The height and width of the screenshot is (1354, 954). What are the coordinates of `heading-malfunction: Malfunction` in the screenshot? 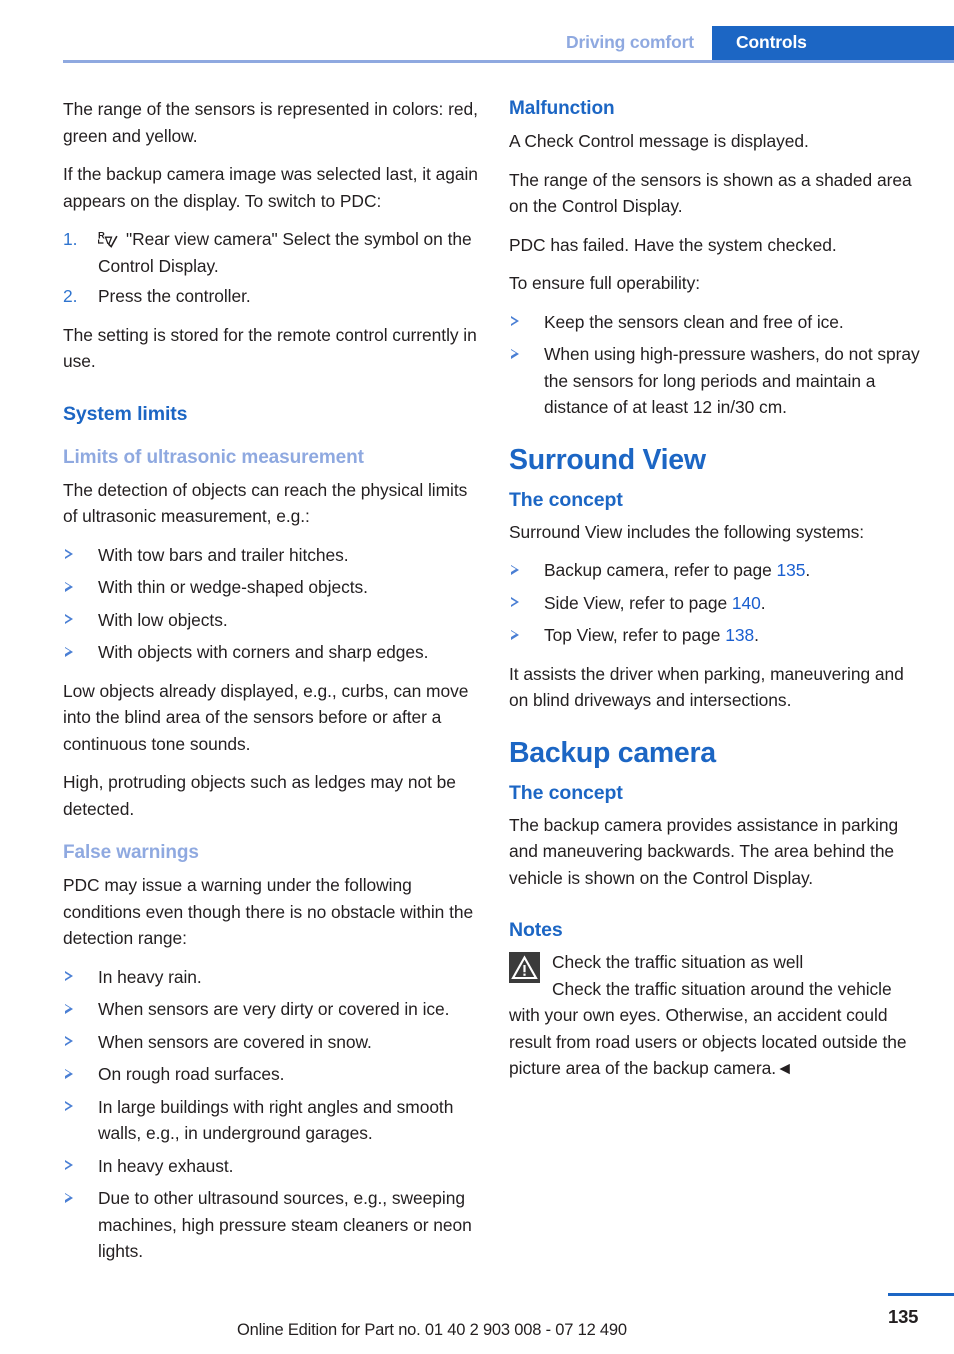 It's located at (562, 108).